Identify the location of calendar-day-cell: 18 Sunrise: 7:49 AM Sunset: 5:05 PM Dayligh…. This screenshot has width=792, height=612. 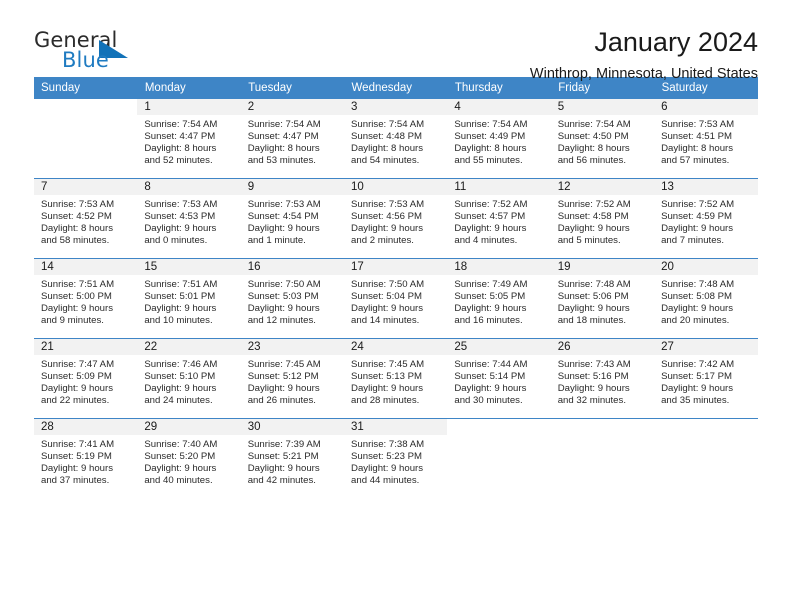
(499, 298).